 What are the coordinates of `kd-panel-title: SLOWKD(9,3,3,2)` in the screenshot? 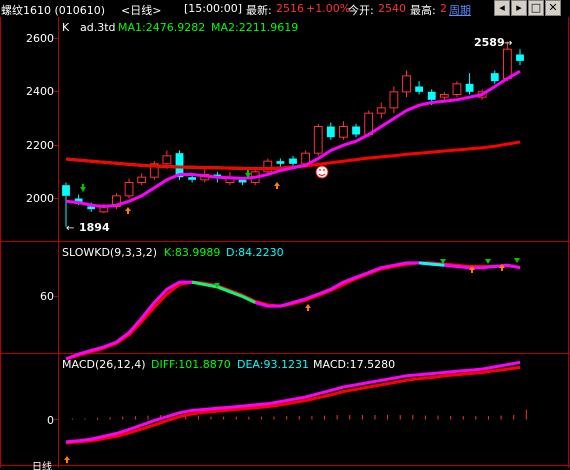 It's located at (109, 252).